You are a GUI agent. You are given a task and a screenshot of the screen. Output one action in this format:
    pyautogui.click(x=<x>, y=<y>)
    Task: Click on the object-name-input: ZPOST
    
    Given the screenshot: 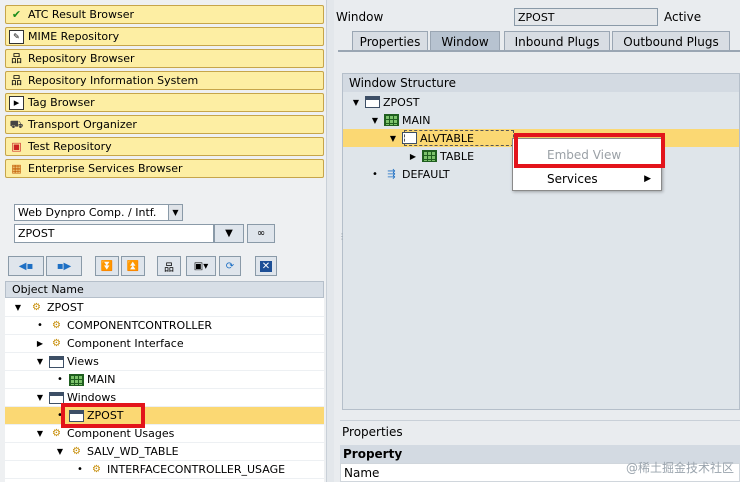 What is the action you would take?
    pyautogui.click(x=114, y=233)
    